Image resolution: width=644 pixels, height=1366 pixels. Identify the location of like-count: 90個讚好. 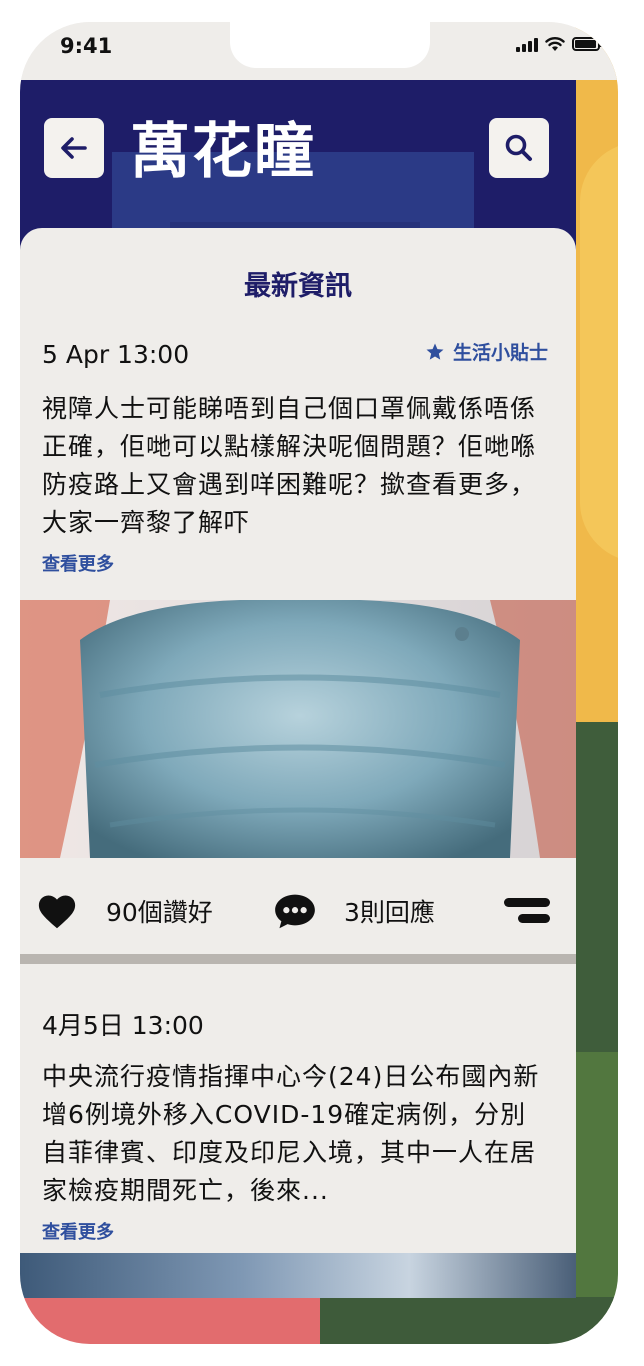
(159, 912).